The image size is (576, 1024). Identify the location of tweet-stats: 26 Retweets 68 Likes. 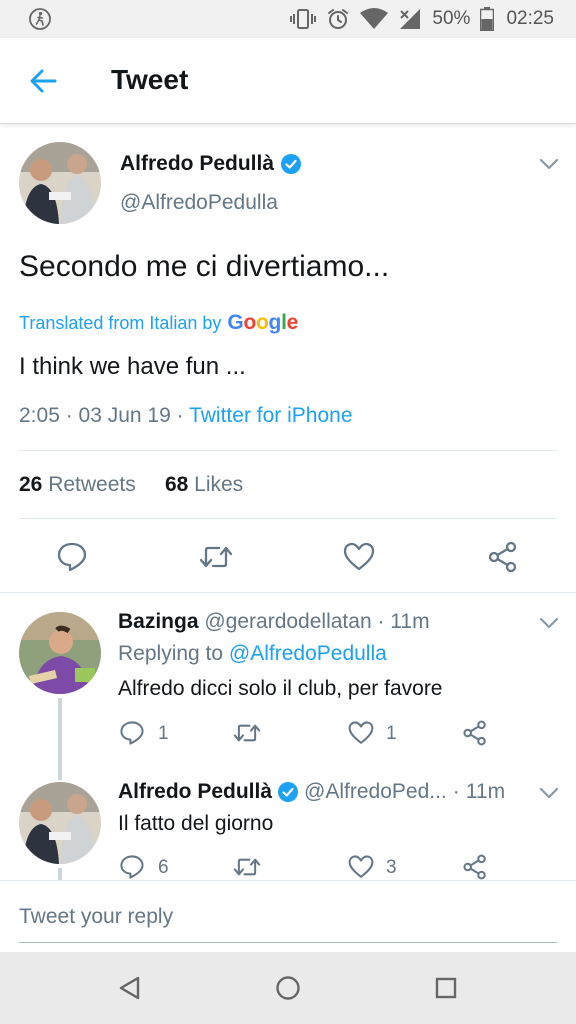
(131, 485).